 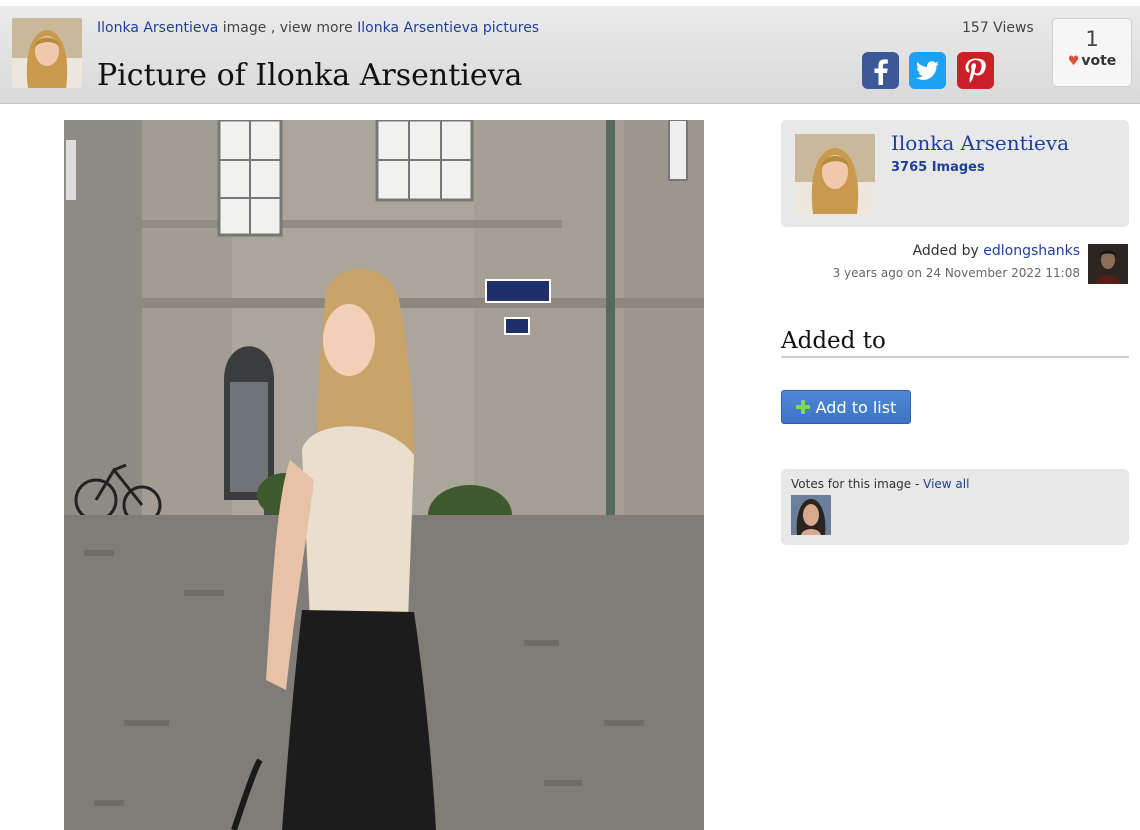 What do you see at coordinates (157, 28) in the screenshot?
I see `breadcrumb-artist-link: Ilonka Arsentieva` at bounding box center [157, 28].